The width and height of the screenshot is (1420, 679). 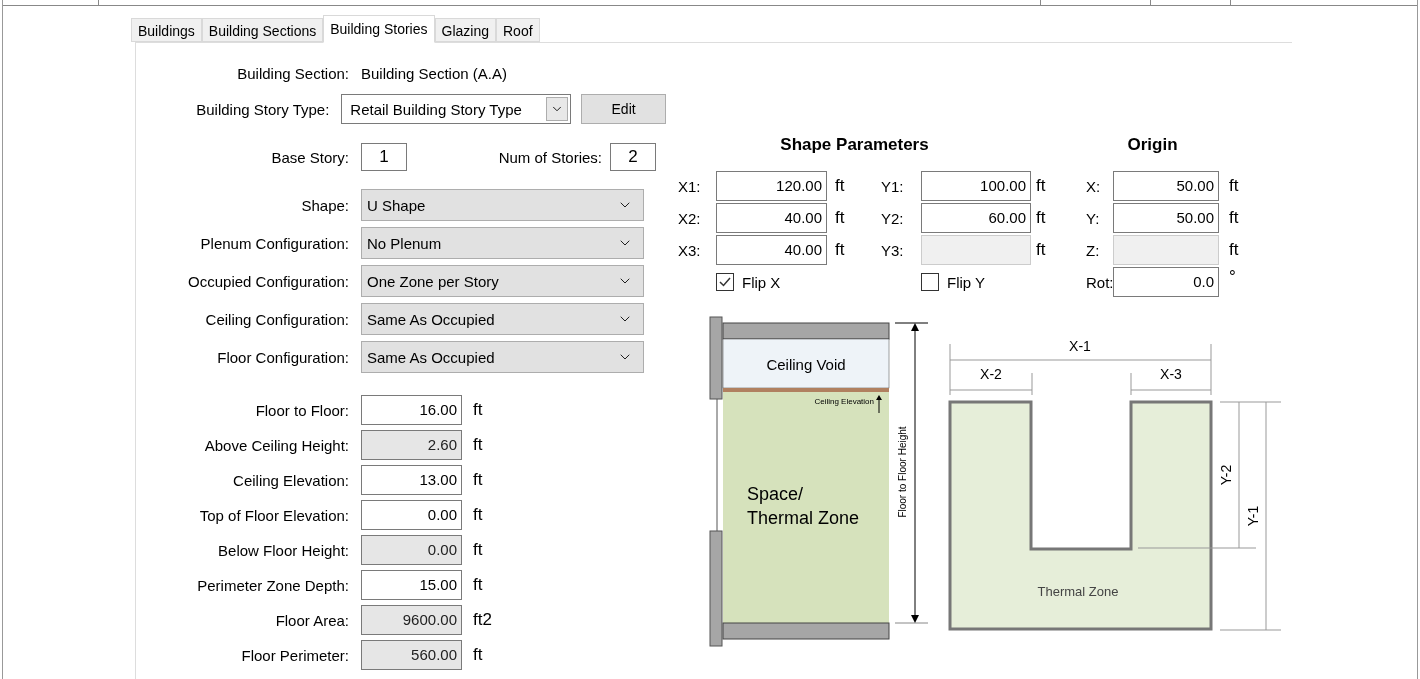 What do you see at coordinates (274, 243) in the screenshot?
I see `field-label: Plenum Configuration:` at bounding box center [274, 243].